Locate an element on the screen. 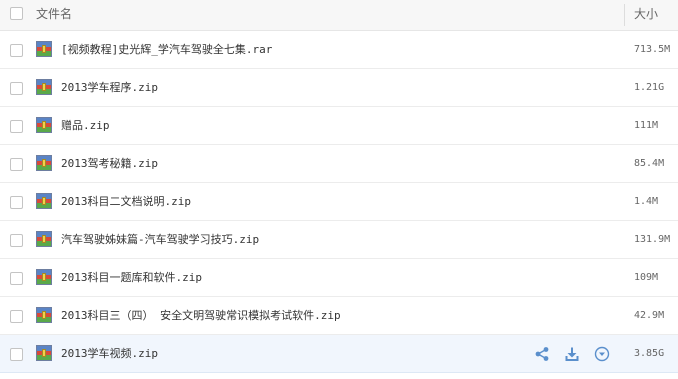 This screenshot has width=678, height=379. file-list-header: 文件名 大小 is located at coordinates (339, 15).